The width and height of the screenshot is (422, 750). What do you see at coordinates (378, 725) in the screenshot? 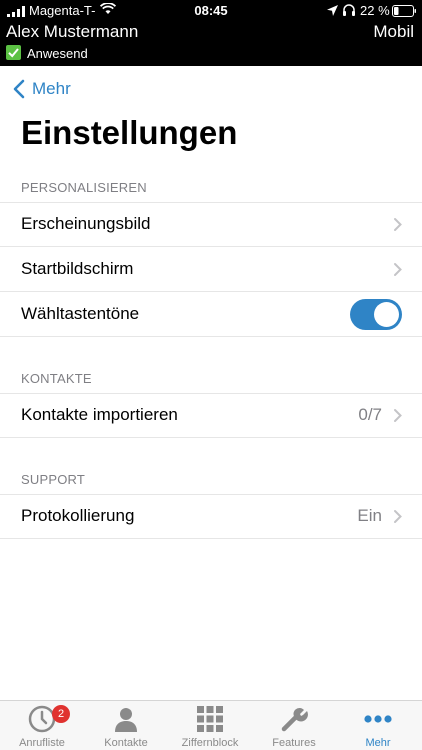
I see `tab-mehr: Mehr` at bounding box center [378, 725].